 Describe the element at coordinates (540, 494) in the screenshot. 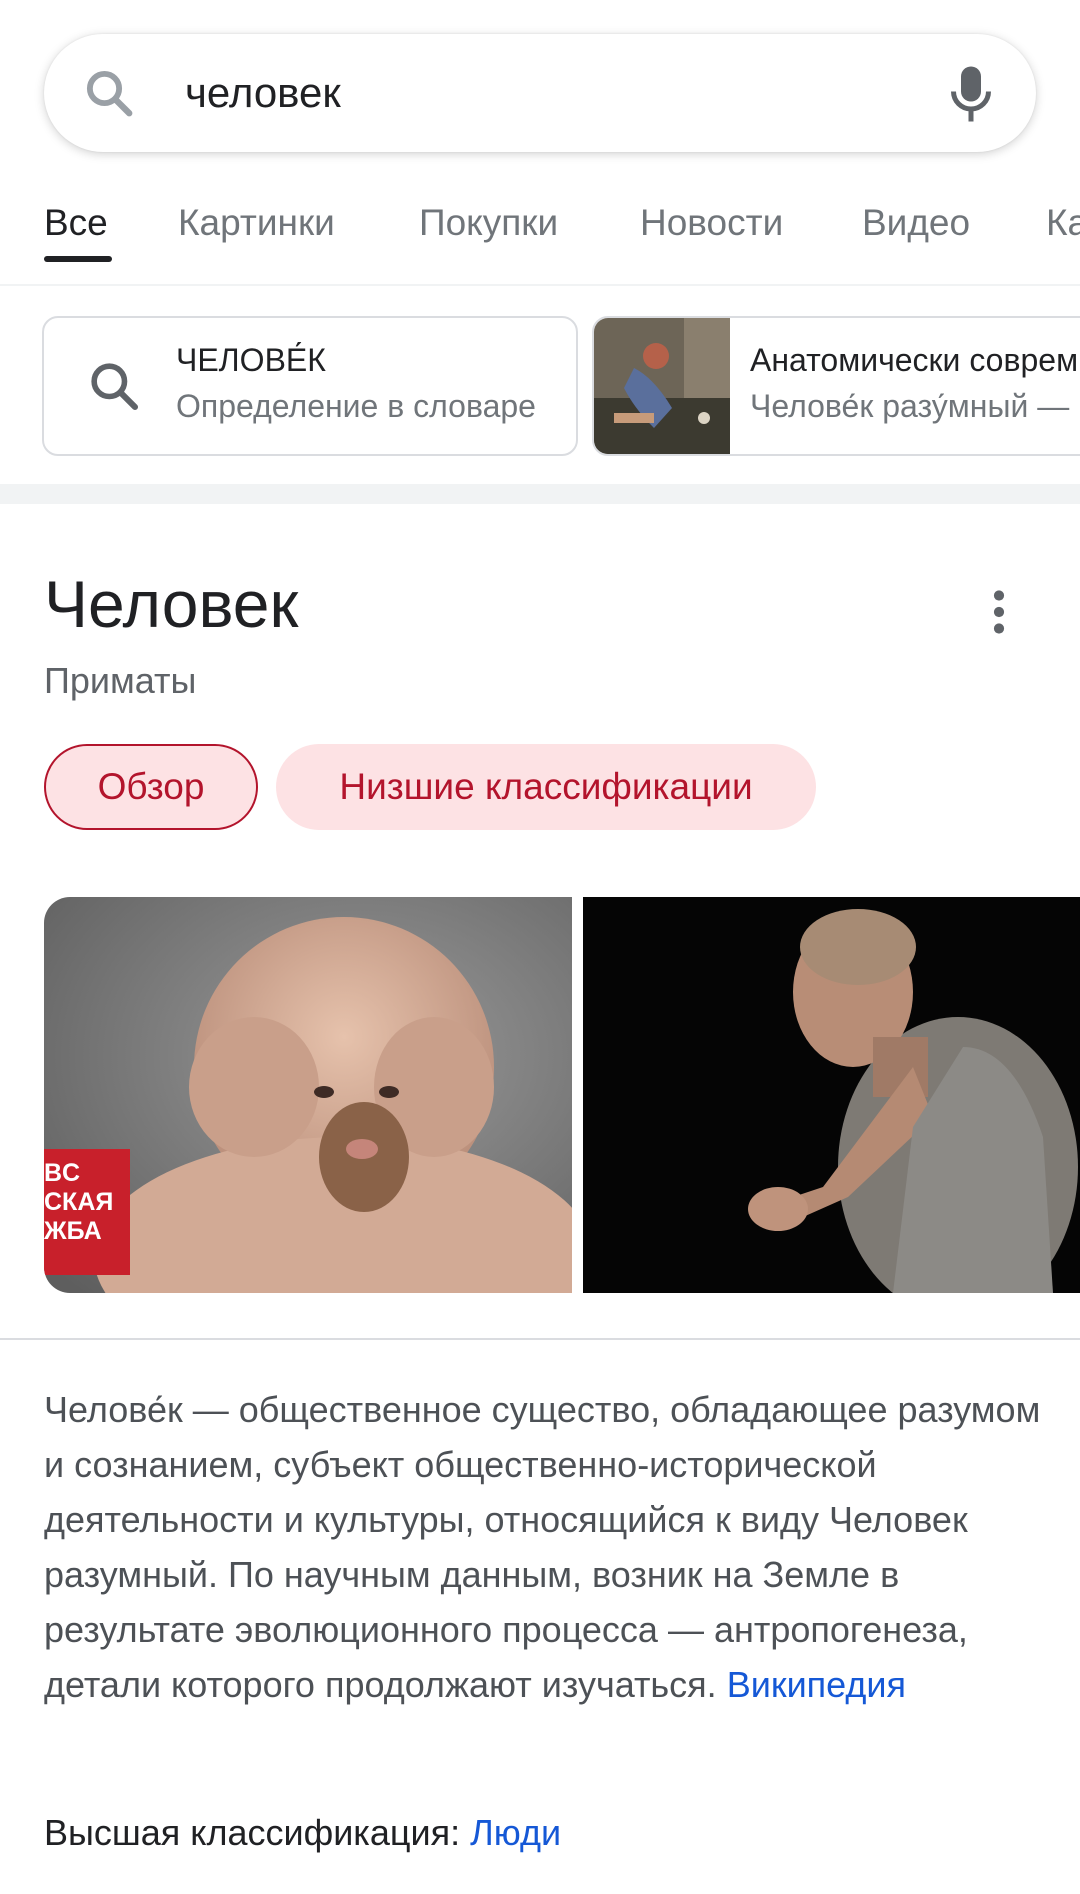

I see `section-divider` at that location.